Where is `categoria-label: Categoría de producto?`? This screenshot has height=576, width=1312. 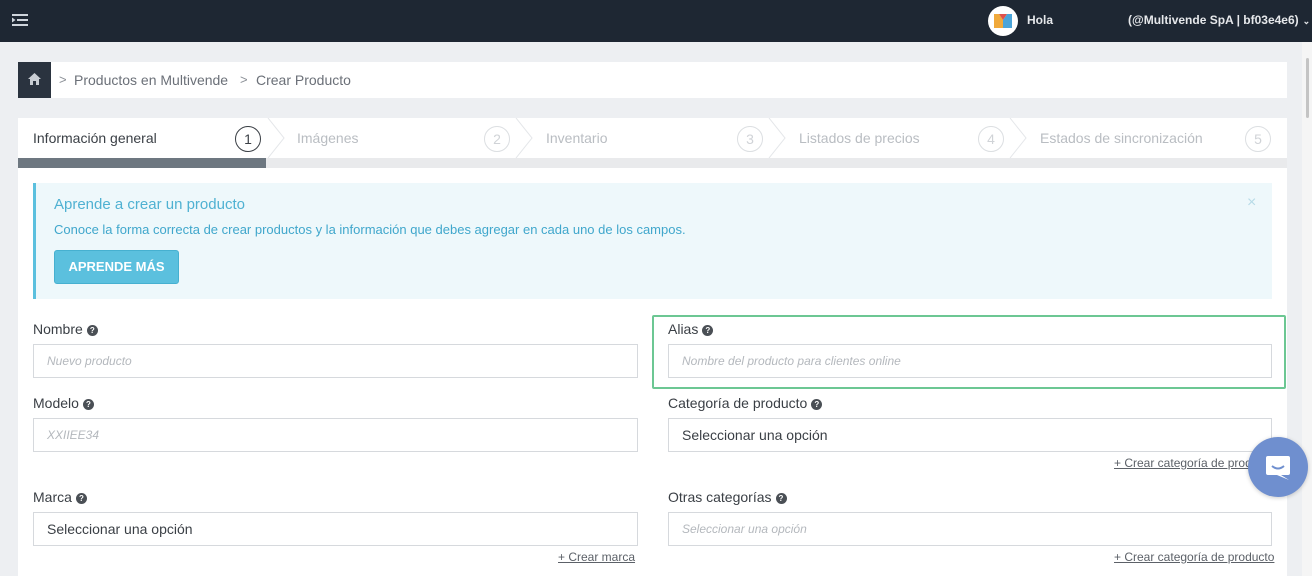
categoria-label: Categoría de producto? is located at coordinates (745, 403).